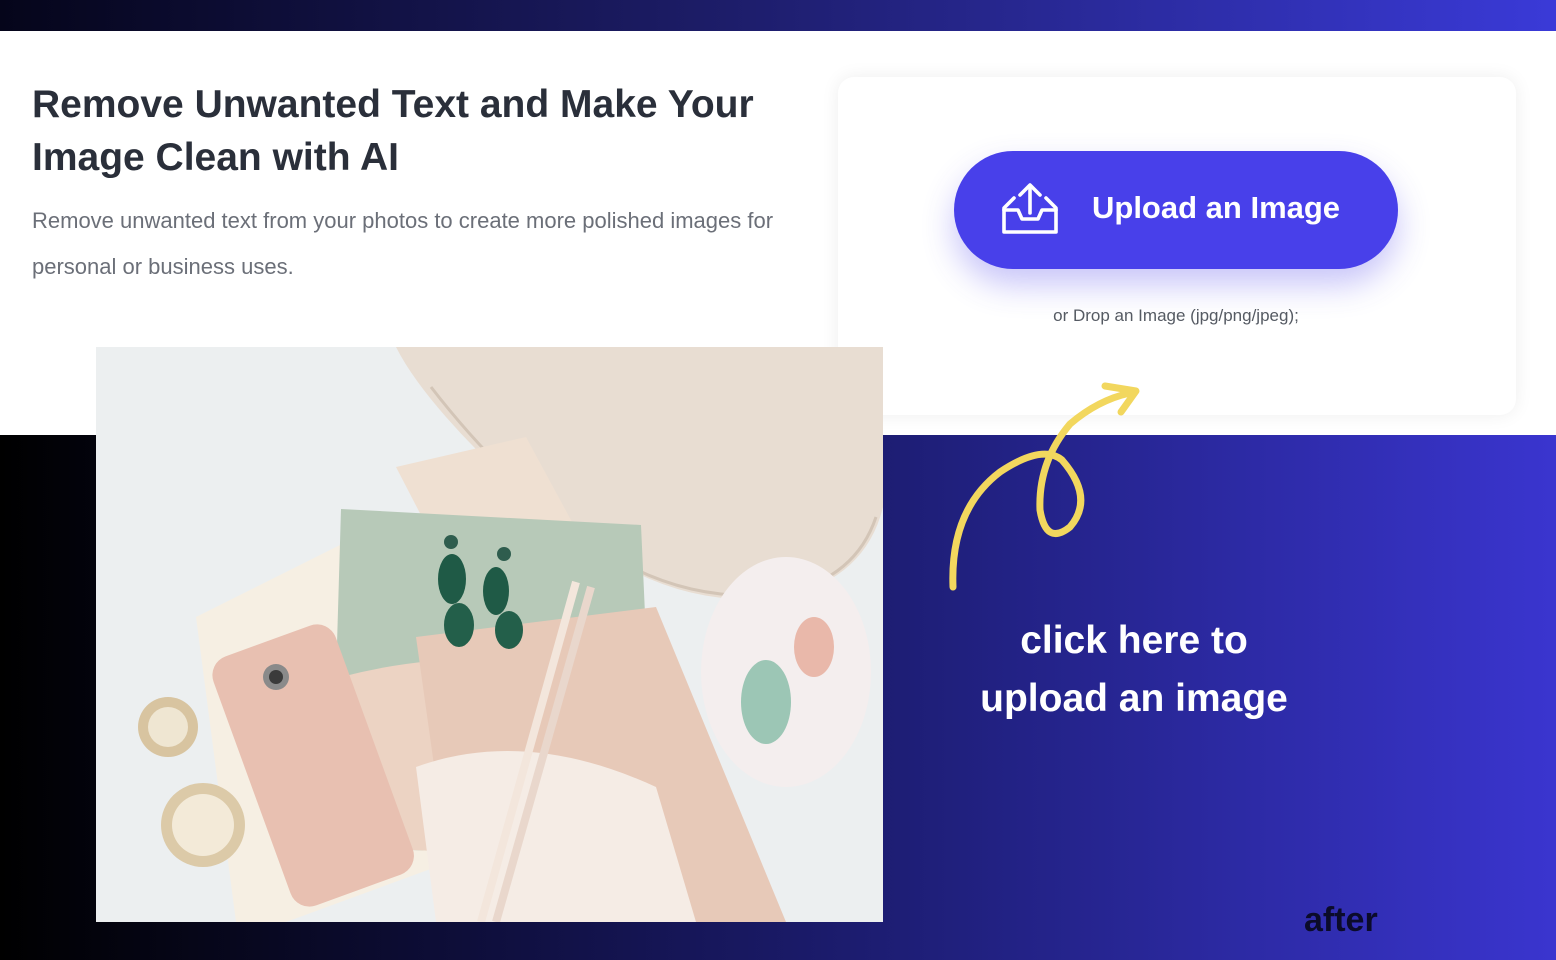 This screenshot has width=1556, height=960. Describe the element at coordinates (1030, 208) in the screenshot. I see `upload-tray-icon` at that location.